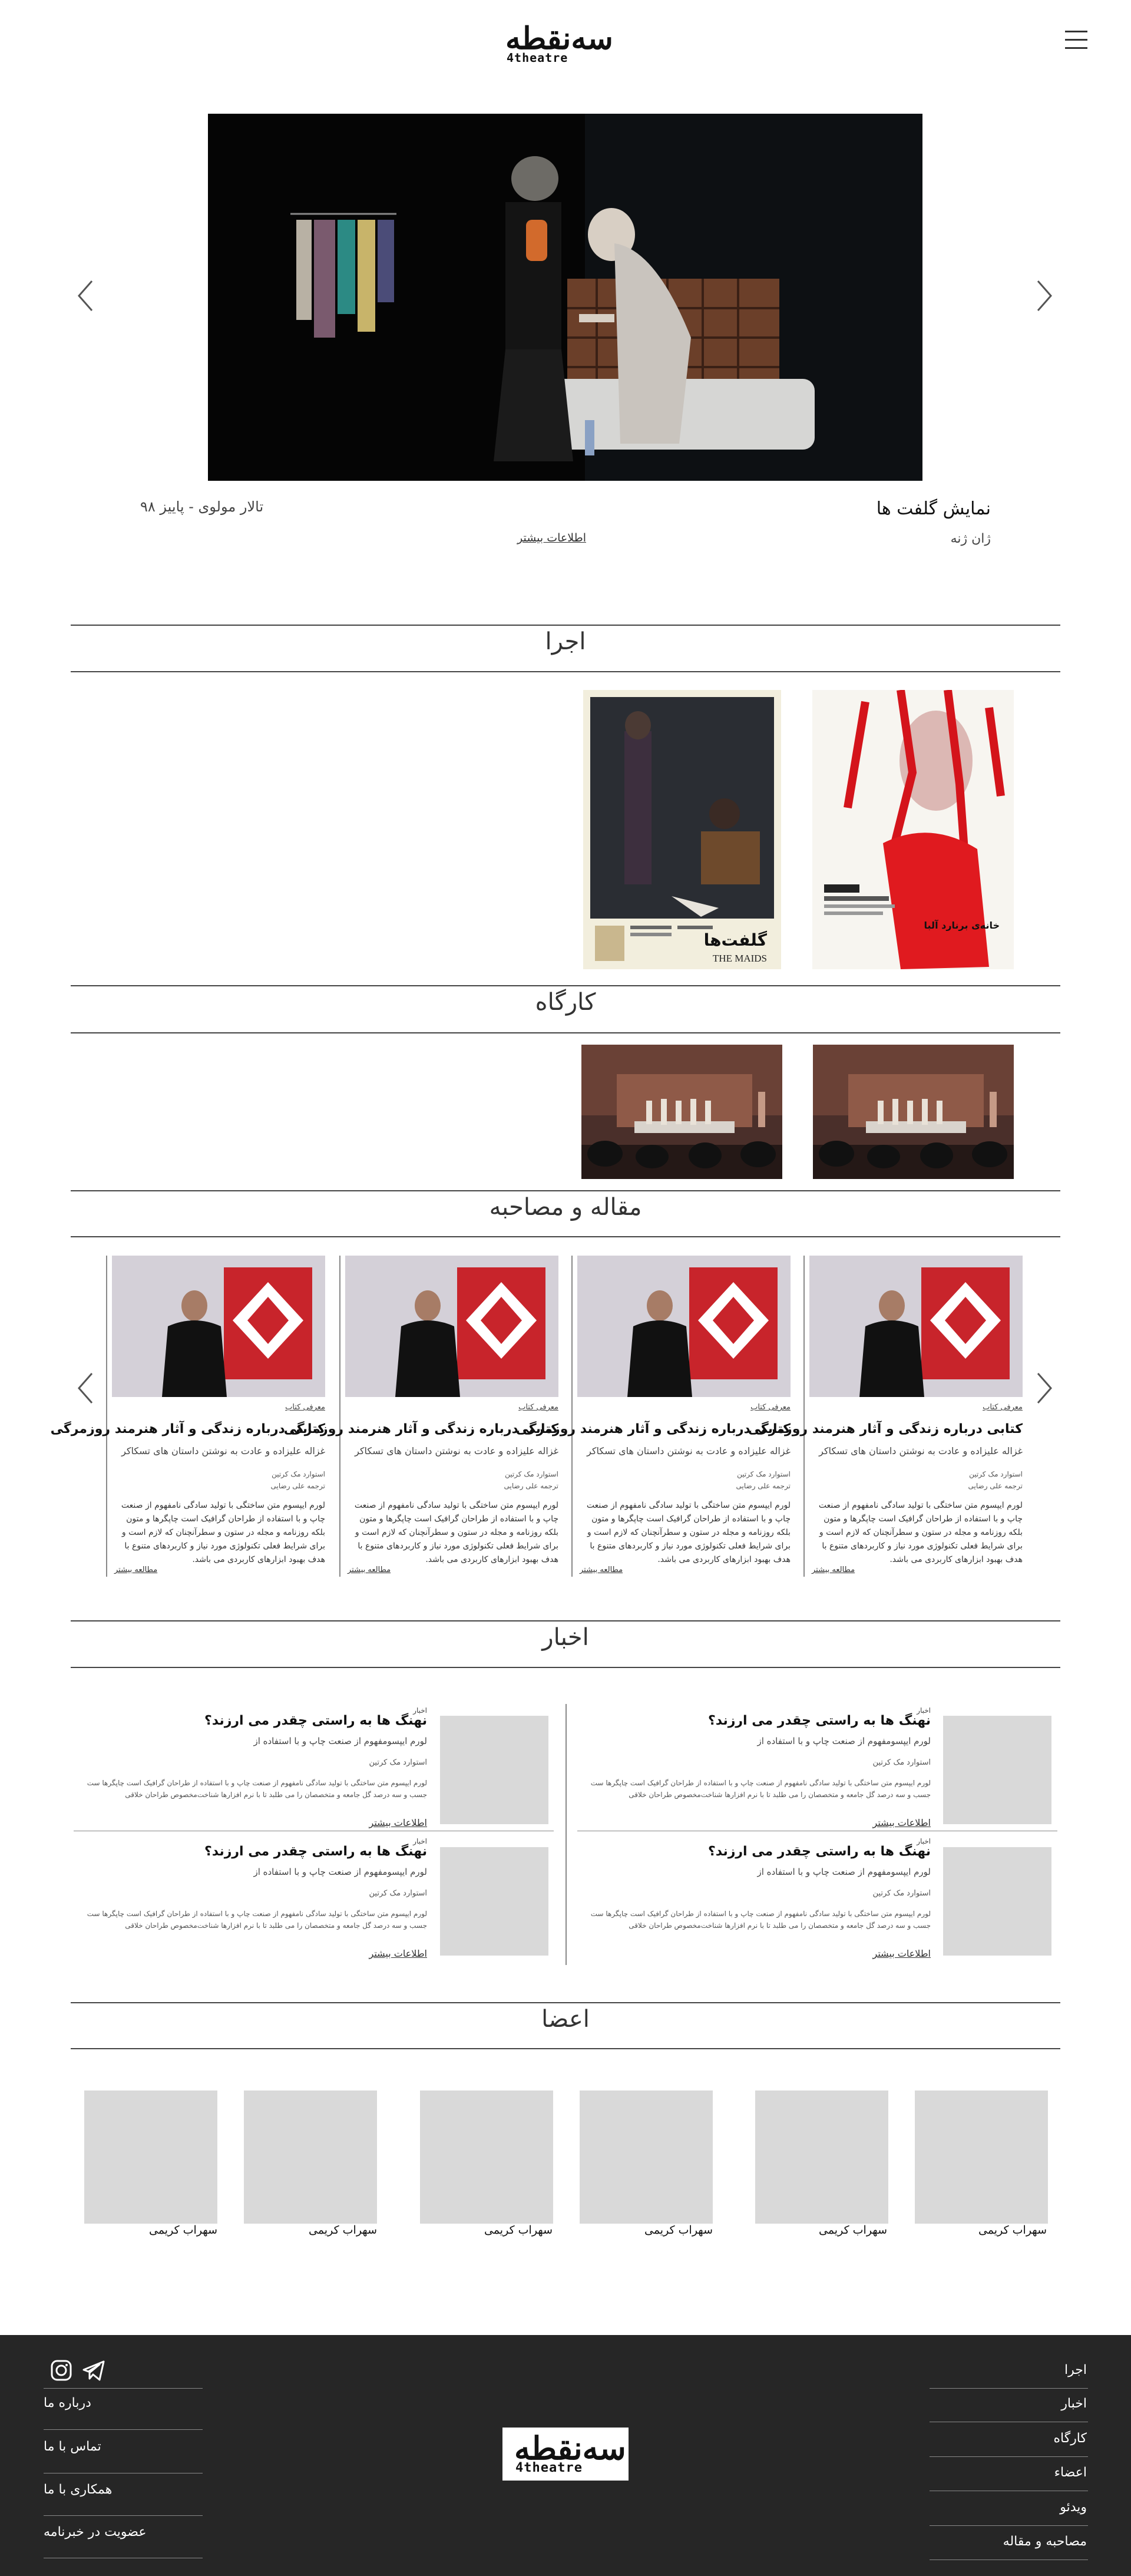  Describe the element at coordinates (1076, 2370) in the screenshot. I see `footer-link-performance: اجرا` at that location.